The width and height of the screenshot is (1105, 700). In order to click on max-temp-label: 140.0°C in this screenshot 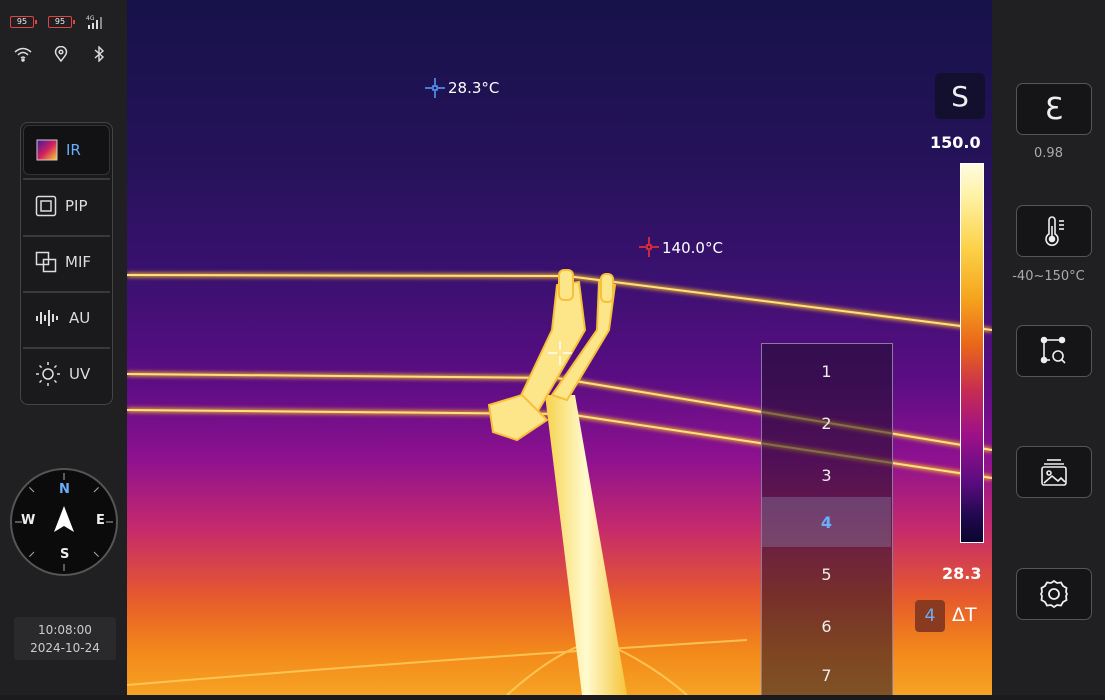, I will do `click(692, 248)`.